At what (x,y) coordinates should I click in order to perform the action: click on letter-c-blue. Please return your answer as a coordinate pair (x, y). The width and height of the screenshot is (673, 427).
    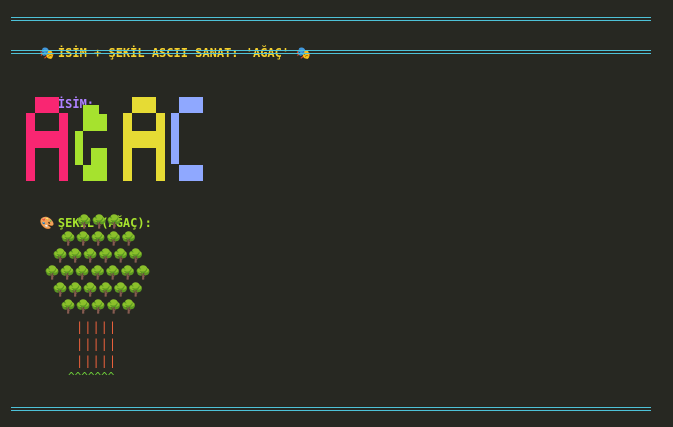
    Looking at the image, I should click on (188, 140).